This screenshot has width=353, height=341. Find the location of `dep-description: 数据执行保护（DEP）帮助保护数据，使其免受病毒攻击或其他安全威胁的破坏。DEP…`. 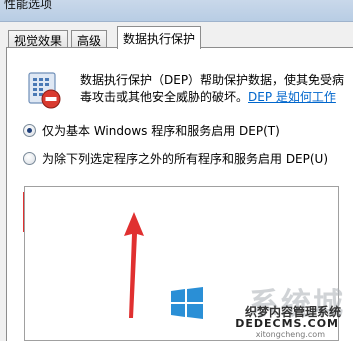

dep-description: 数据执行保护（DEP）帮助保护数据，使其免受病毒攻击或其他安全威胁的破坏。DEP… is located at coordinates (216, 89).